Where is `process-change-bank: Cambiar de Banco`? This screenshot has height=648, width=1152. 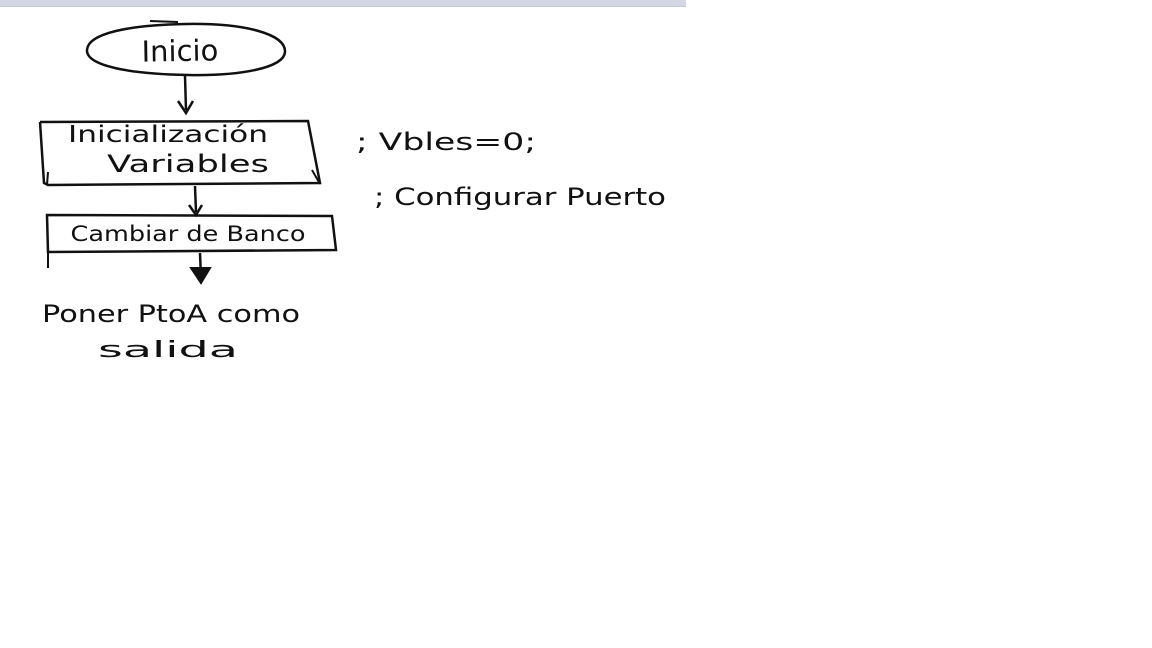
process-change-bank: Cambiar de Banco is located at coordinates (191, 240).